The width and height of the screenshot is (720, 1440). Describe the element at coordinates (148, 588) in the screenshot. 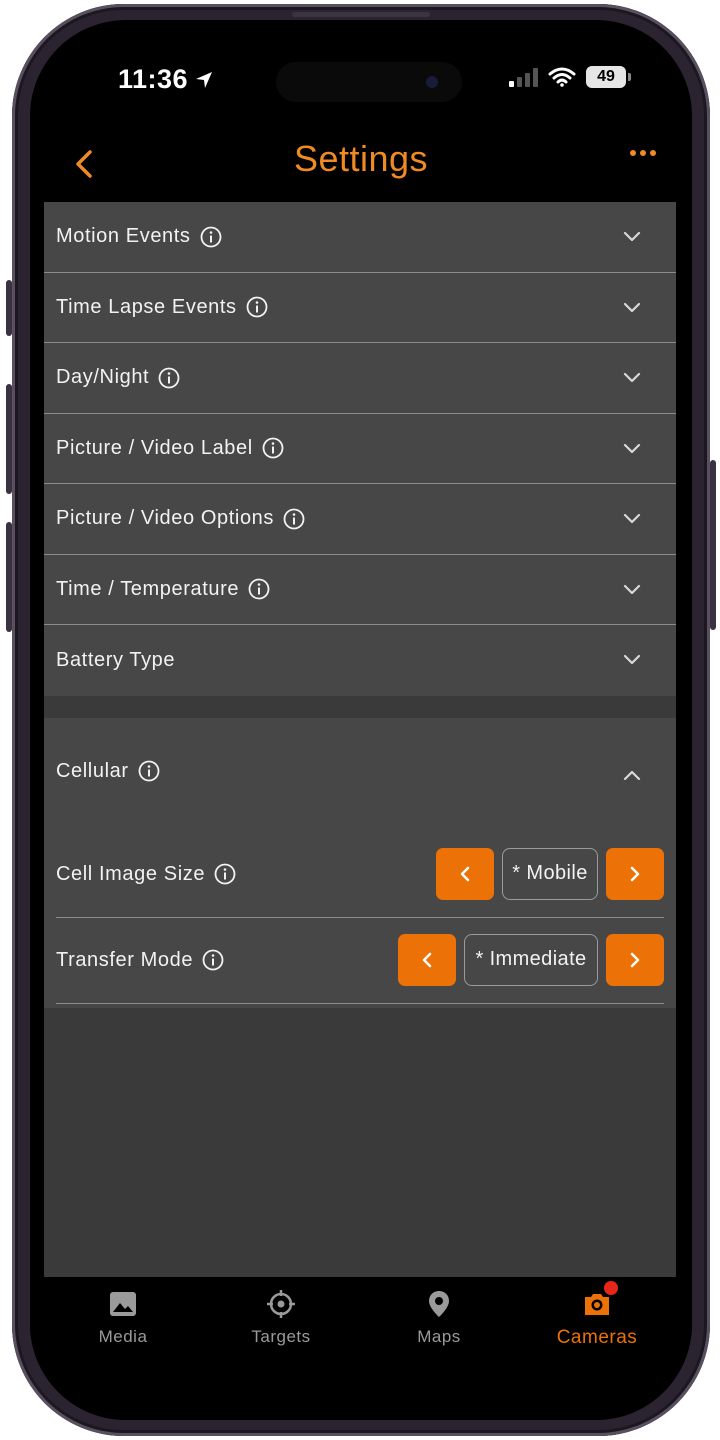

I see `section-label: Time / Temperature` at that location.